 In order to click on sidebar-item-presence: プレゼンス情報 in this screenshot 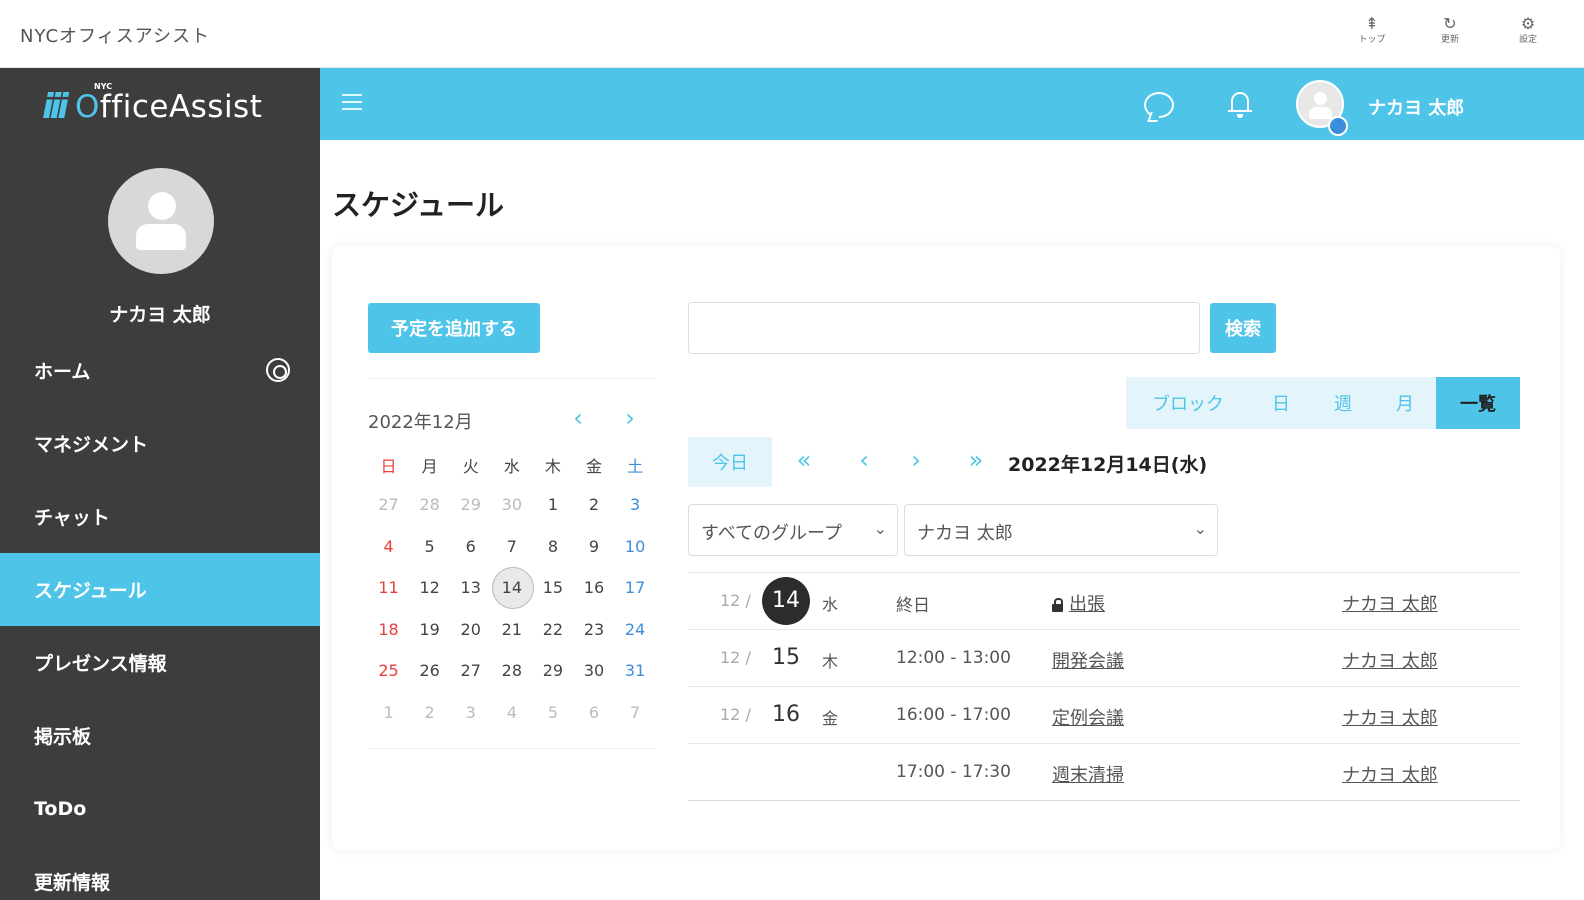, I will do `click(160, 662)`.